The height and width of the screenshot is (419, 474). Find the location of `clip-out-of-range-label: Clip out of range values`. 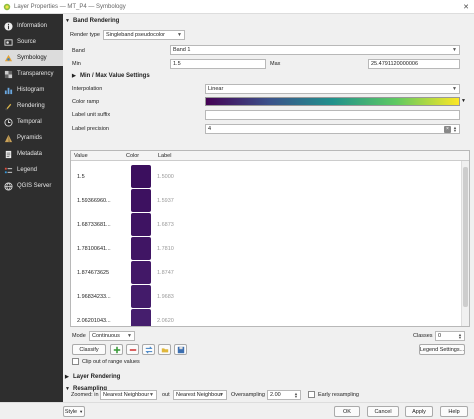

clip-out-of-range-label: Clip out of range values is located at coordinates (111, 362).